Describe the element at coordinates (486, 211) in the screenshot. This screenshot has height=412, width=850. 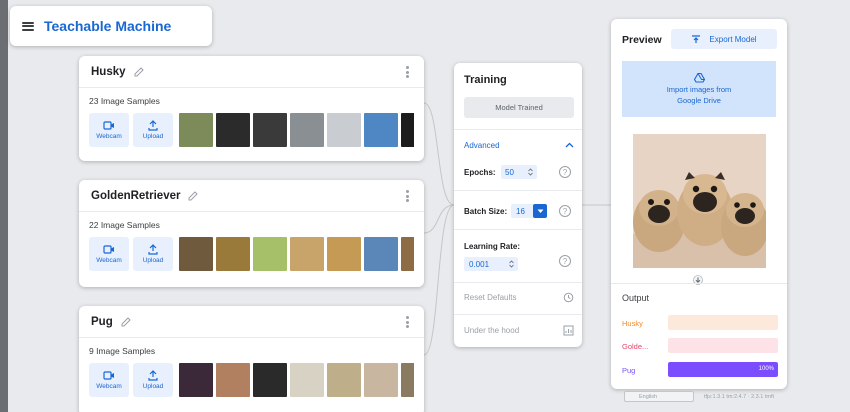
I see `batch-size-label: Batch Size:` at that location.